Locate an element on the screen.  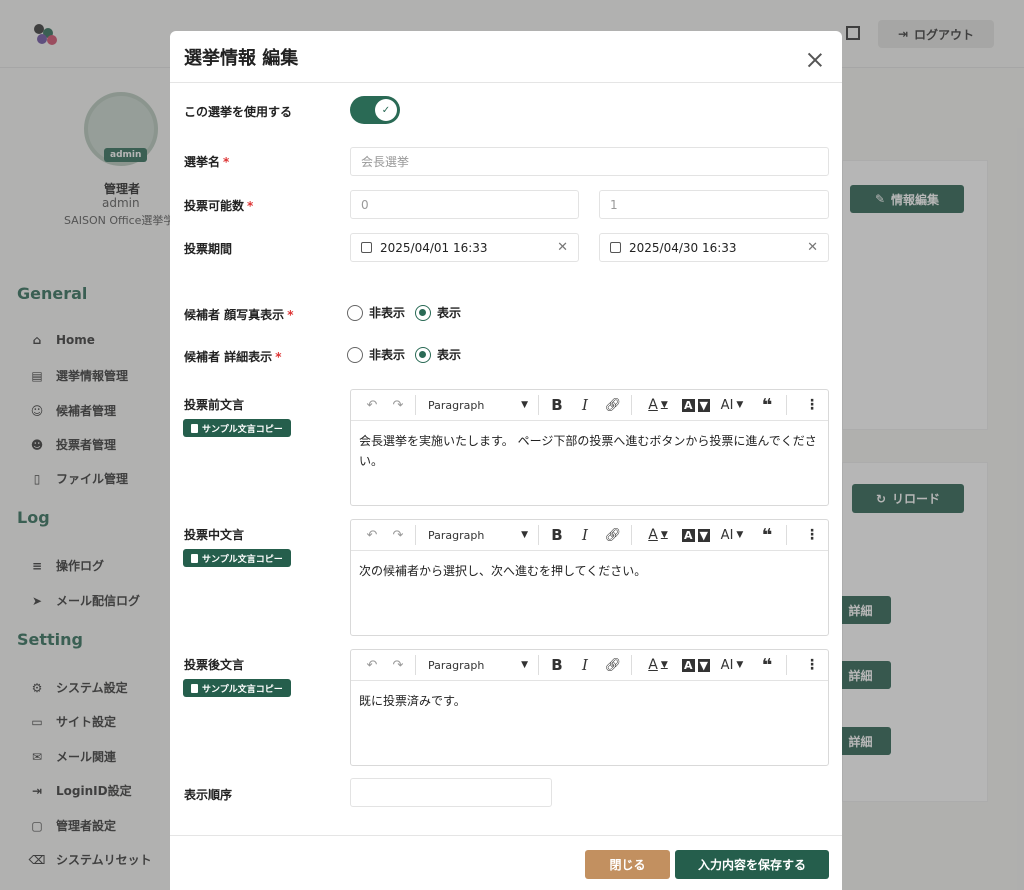
detail-hide-radio: 非表示 is located at coordinates (376, 354).